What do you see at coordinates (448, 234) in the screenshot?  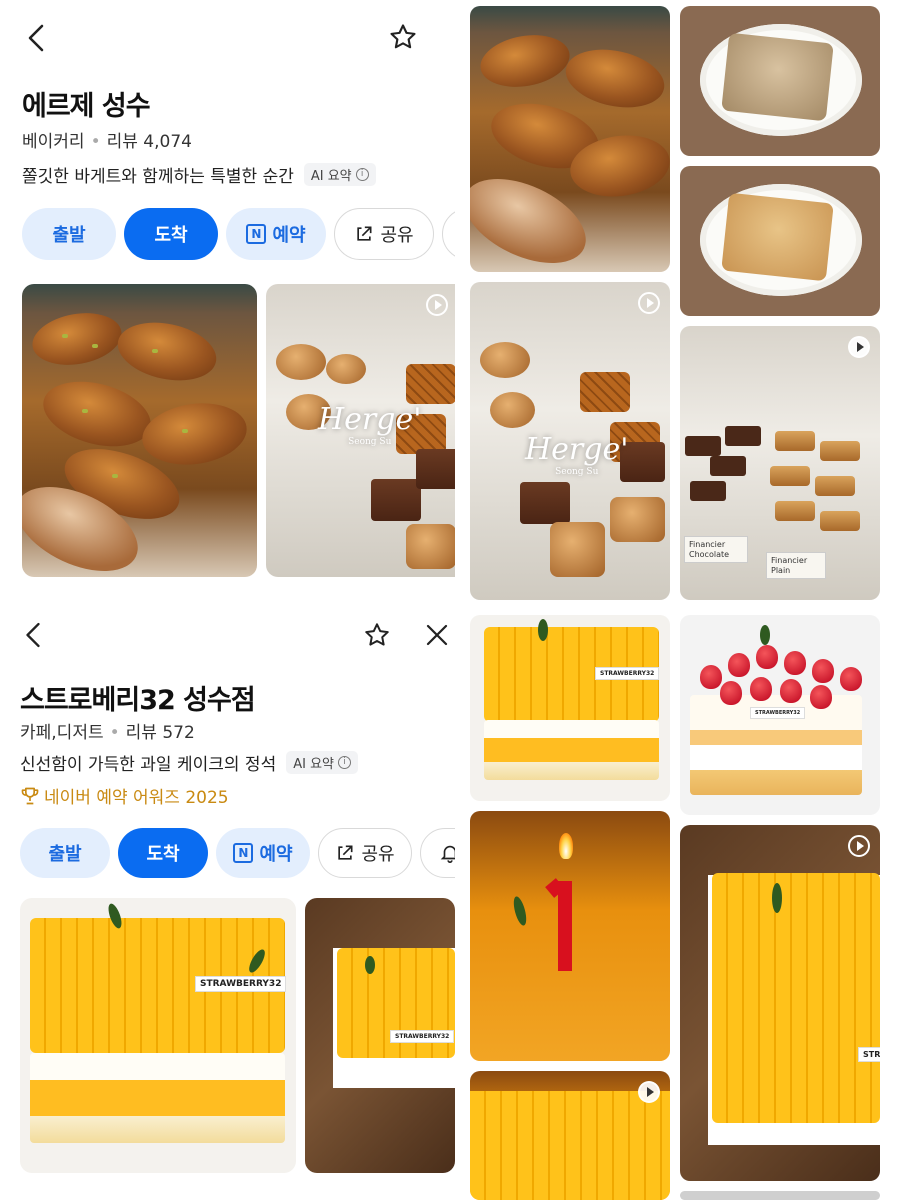 I see `more-action-button` at bounding box center [448, 234].